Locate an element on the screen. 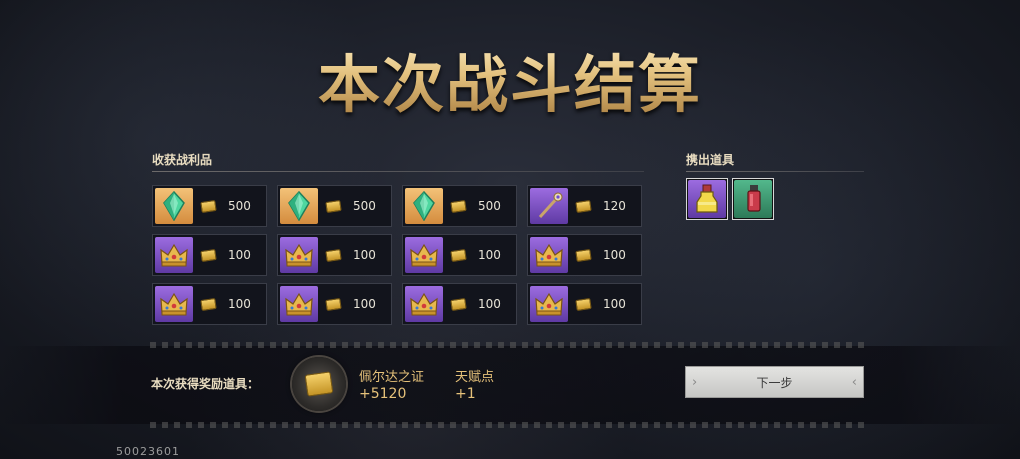 This screenshot has width=1020, height=459. session-id: 50023601 is located at coordinates (148, 451).